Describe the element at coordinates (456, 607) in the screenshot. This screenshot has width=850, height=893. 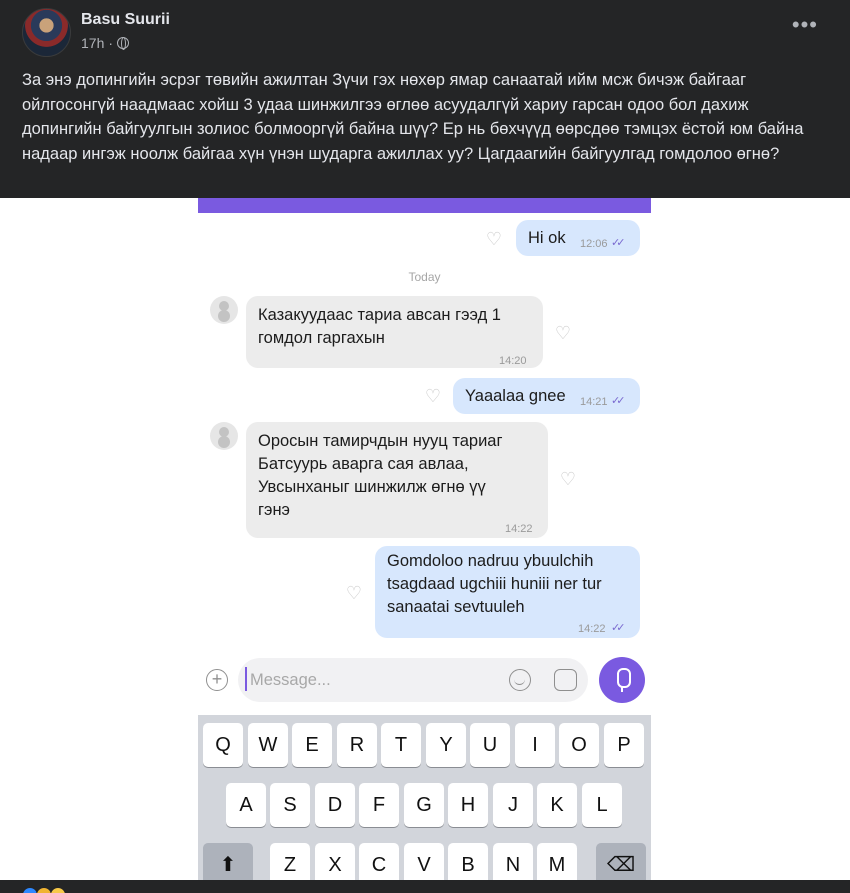
I see `message-line: sanaatai sevtuuleh` at that location.